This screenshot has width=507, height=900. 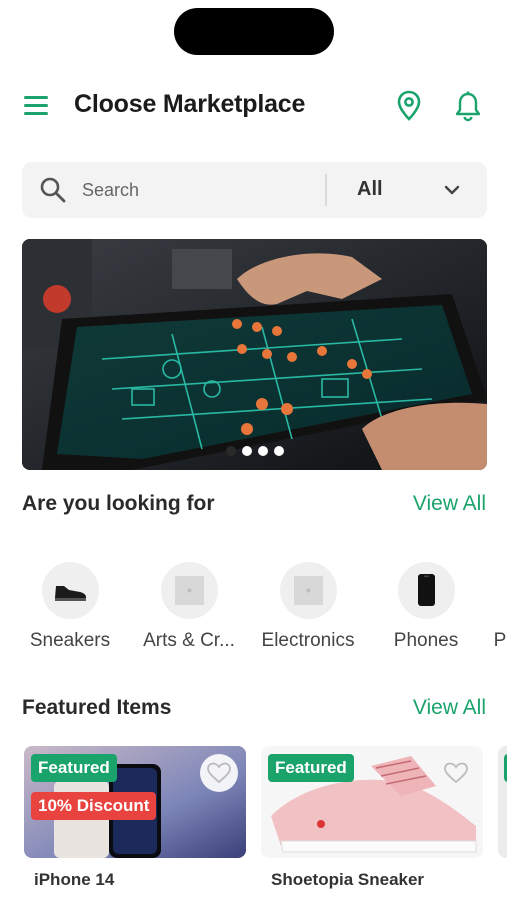 I want to click on category-list: Sneakers Arts & Cr... Electronics Phones, so click(x=253, y=610).